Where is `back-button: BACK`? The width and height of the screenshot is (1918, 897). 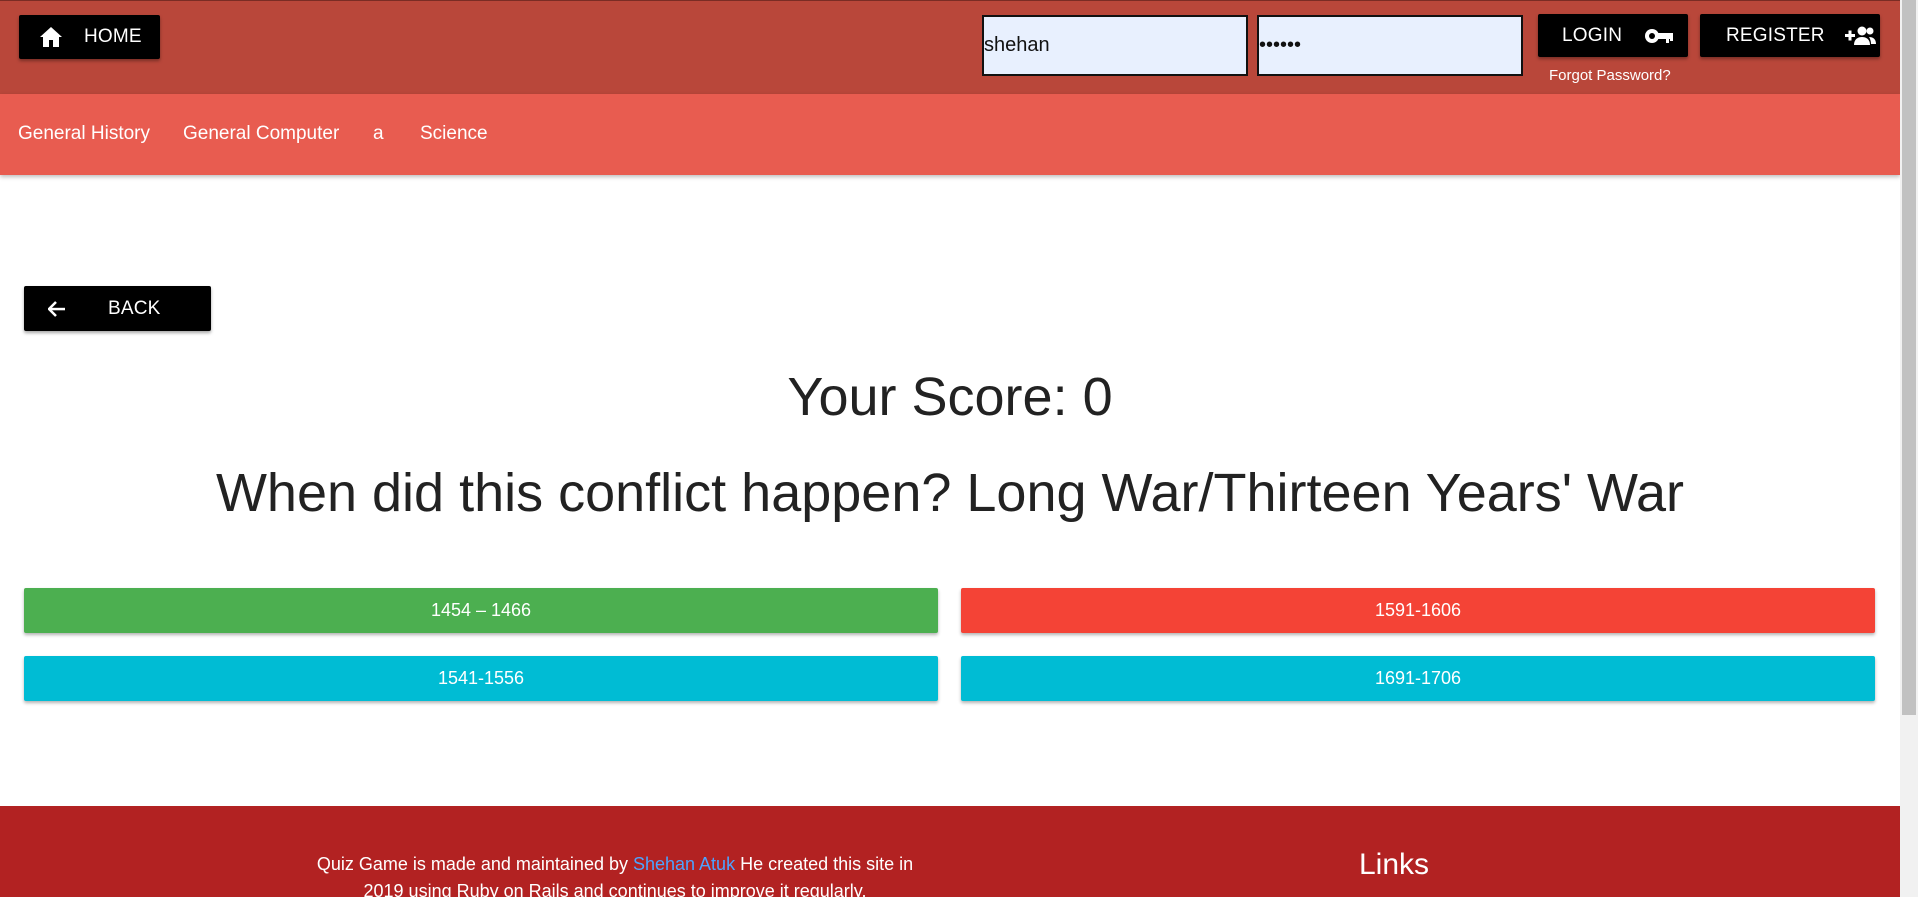
back-button: BACK is located at coordinates (117, 308).